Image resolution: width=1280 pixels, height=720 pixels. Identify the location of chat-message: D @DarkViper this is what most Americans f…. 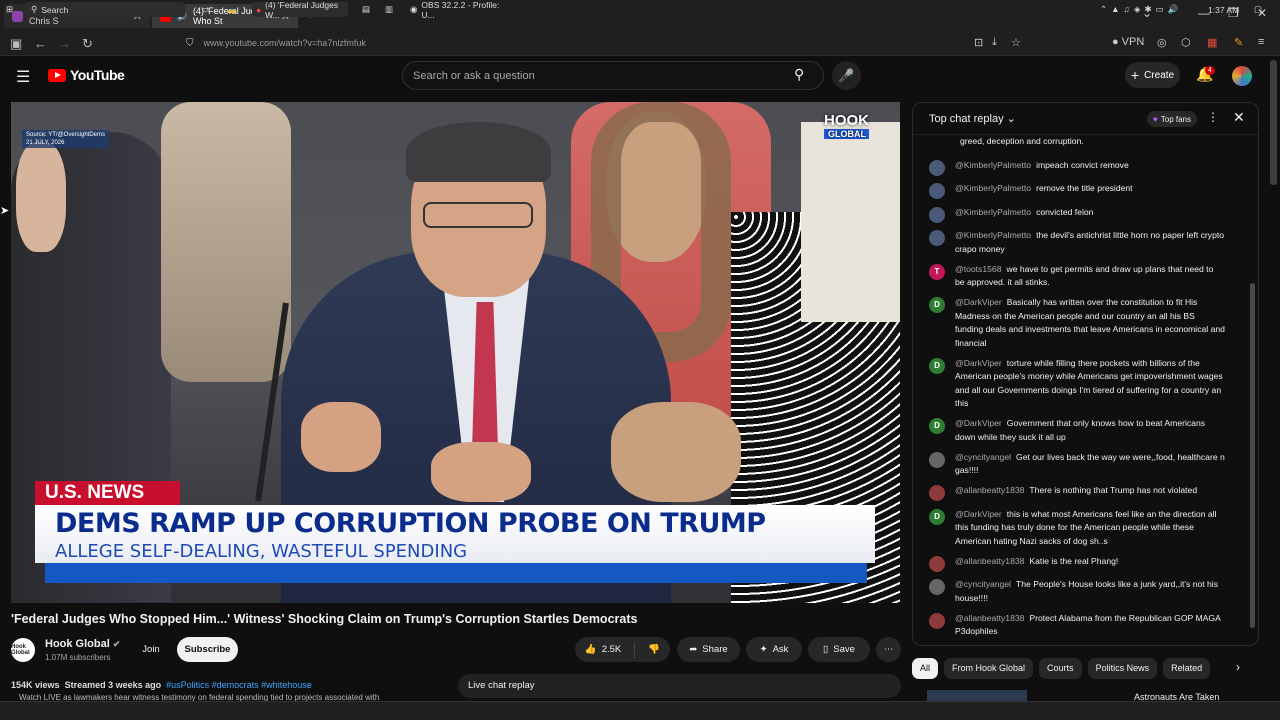
(1080, 528).